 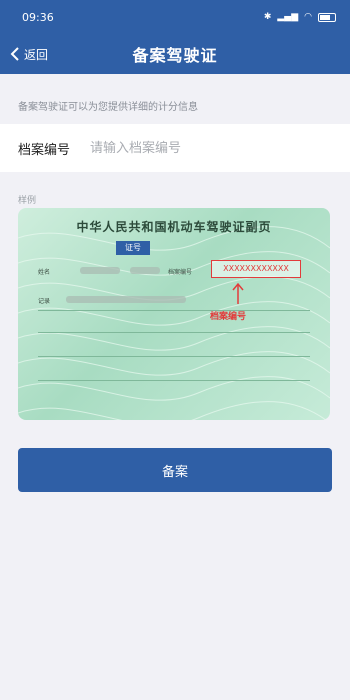 What do you see at coordinates (175, 17) in the screenshot?
I see `status-bar: 09:36 ✱ ▂▄▆ ◠` at bounding box center [175, 17].